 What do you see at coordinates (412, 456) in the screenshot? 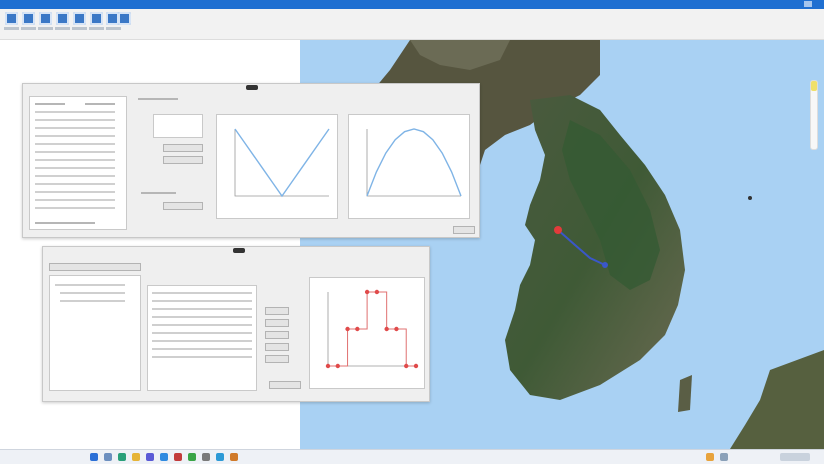
I see `taskbar` at bounding box center [412, 456].